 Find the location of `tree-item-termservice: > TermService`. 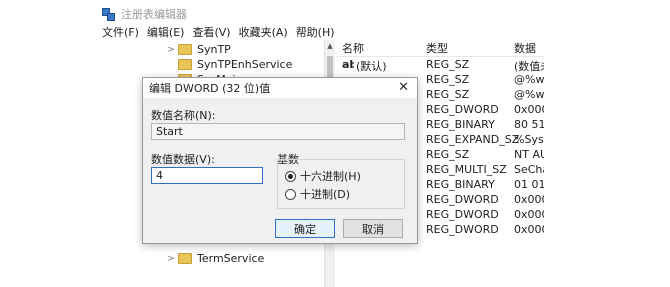

tree-item-termservice: > TermService is located at coordinates (215, 258).